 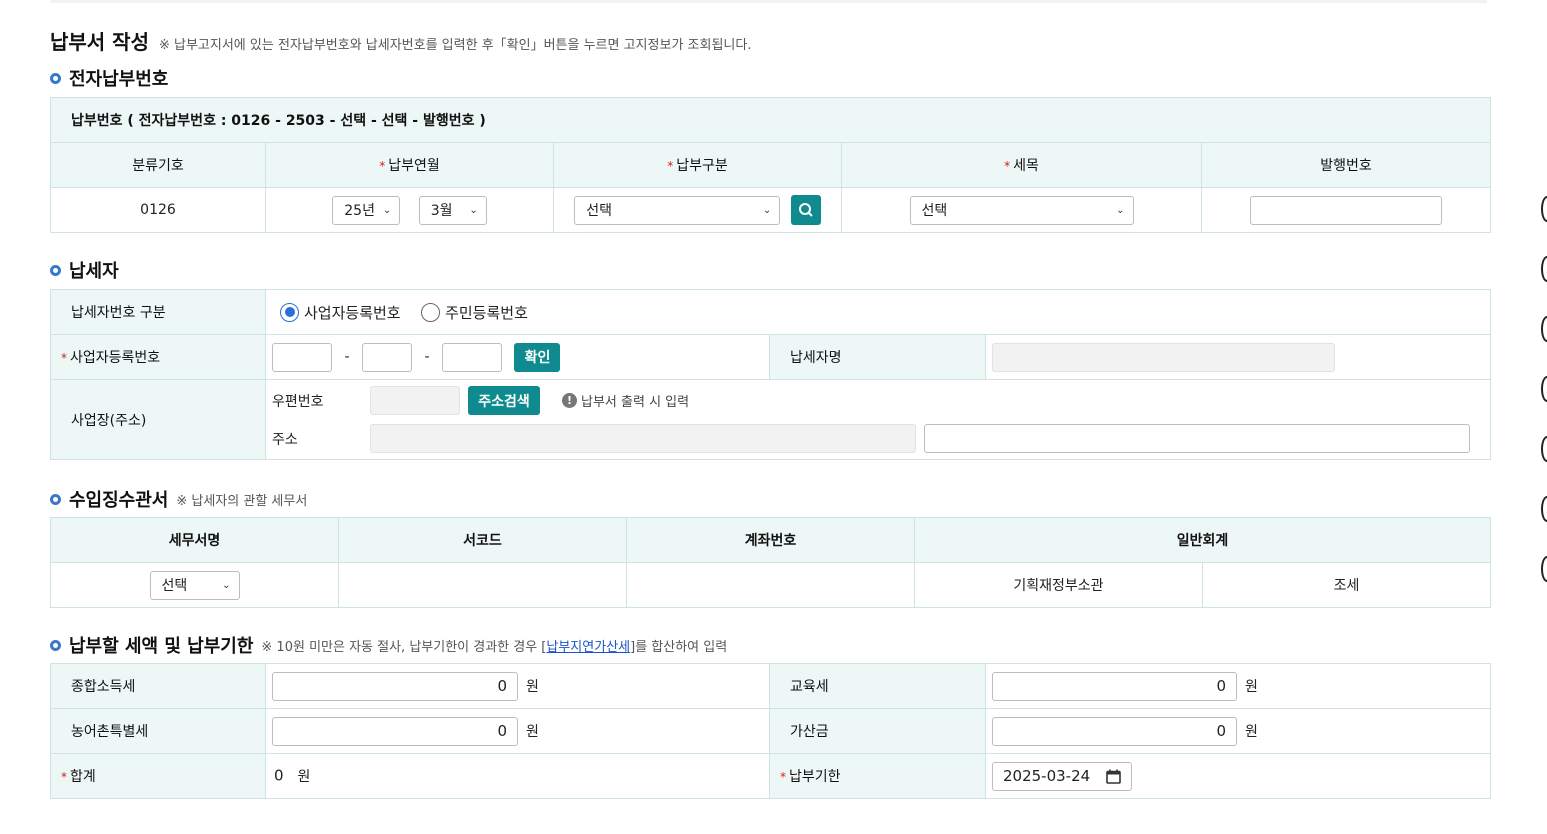 What do you see at coordinates (158, 686) in the screenshot?
I see `income-tax-label: 종합소득세` at bounding box center [158, 686].